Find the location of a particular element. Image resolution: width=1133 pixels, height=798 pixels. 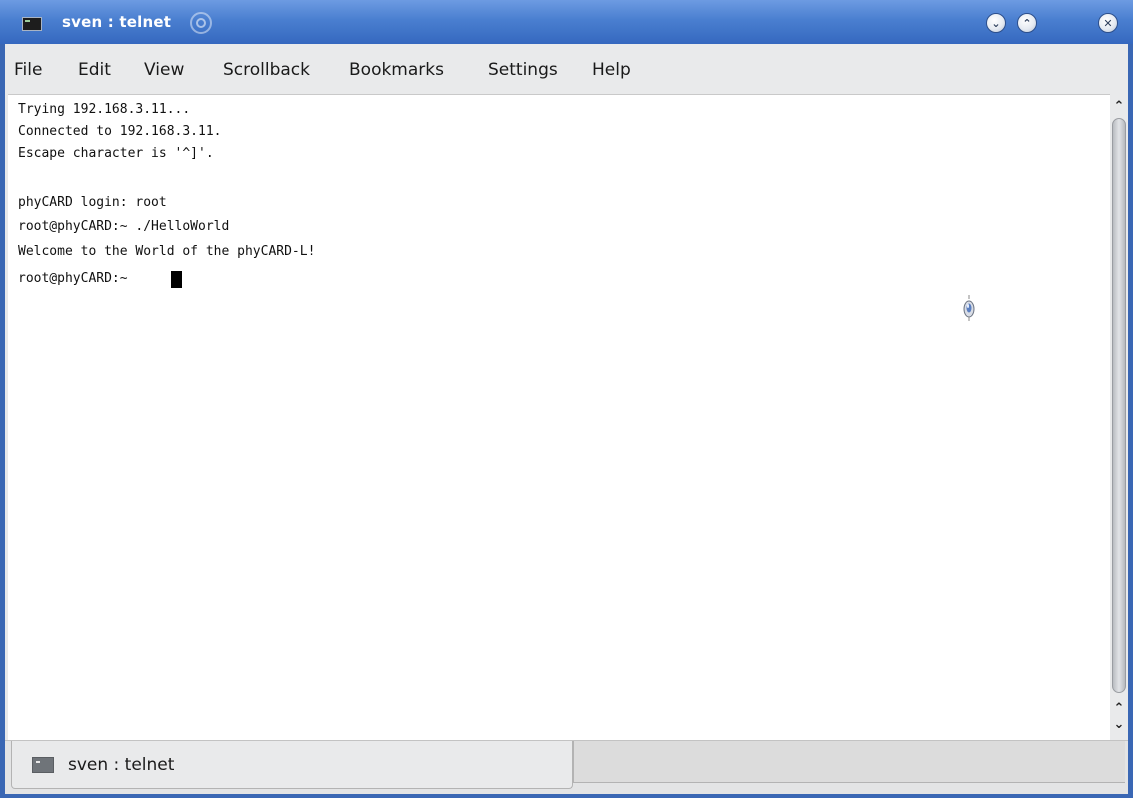

maximize-button: ⌃ is located at coordinates (1027, 23).